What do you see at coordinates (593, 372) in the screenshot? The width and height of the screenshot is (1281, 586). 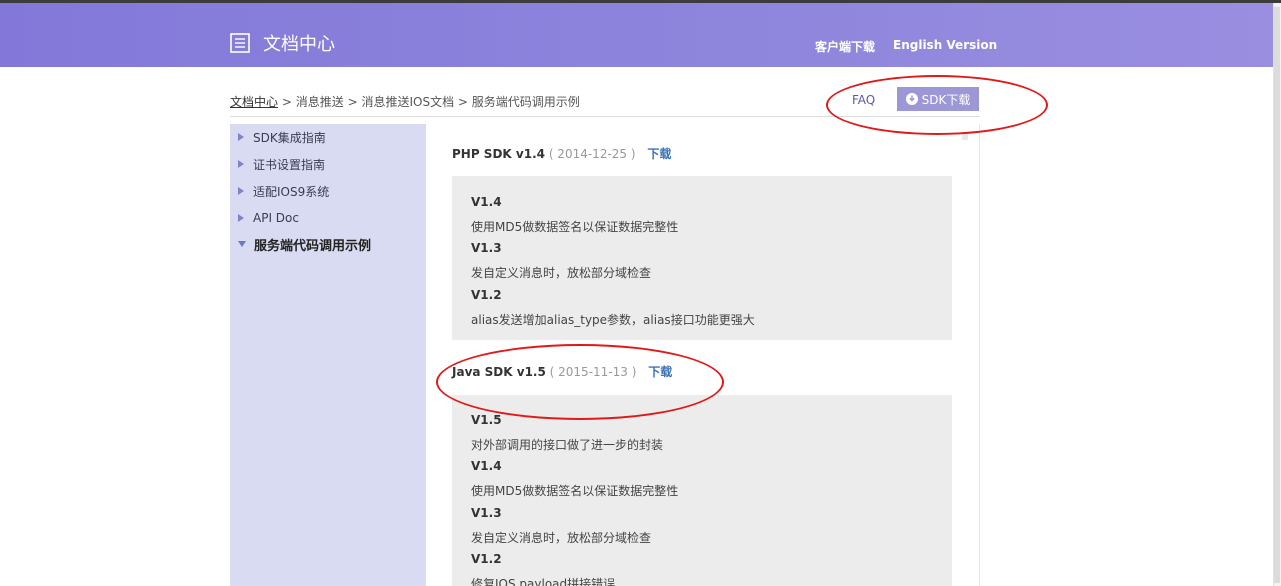 I see `sdk-date: ( 2015-11-13 )` at bounding box center [593, 372].